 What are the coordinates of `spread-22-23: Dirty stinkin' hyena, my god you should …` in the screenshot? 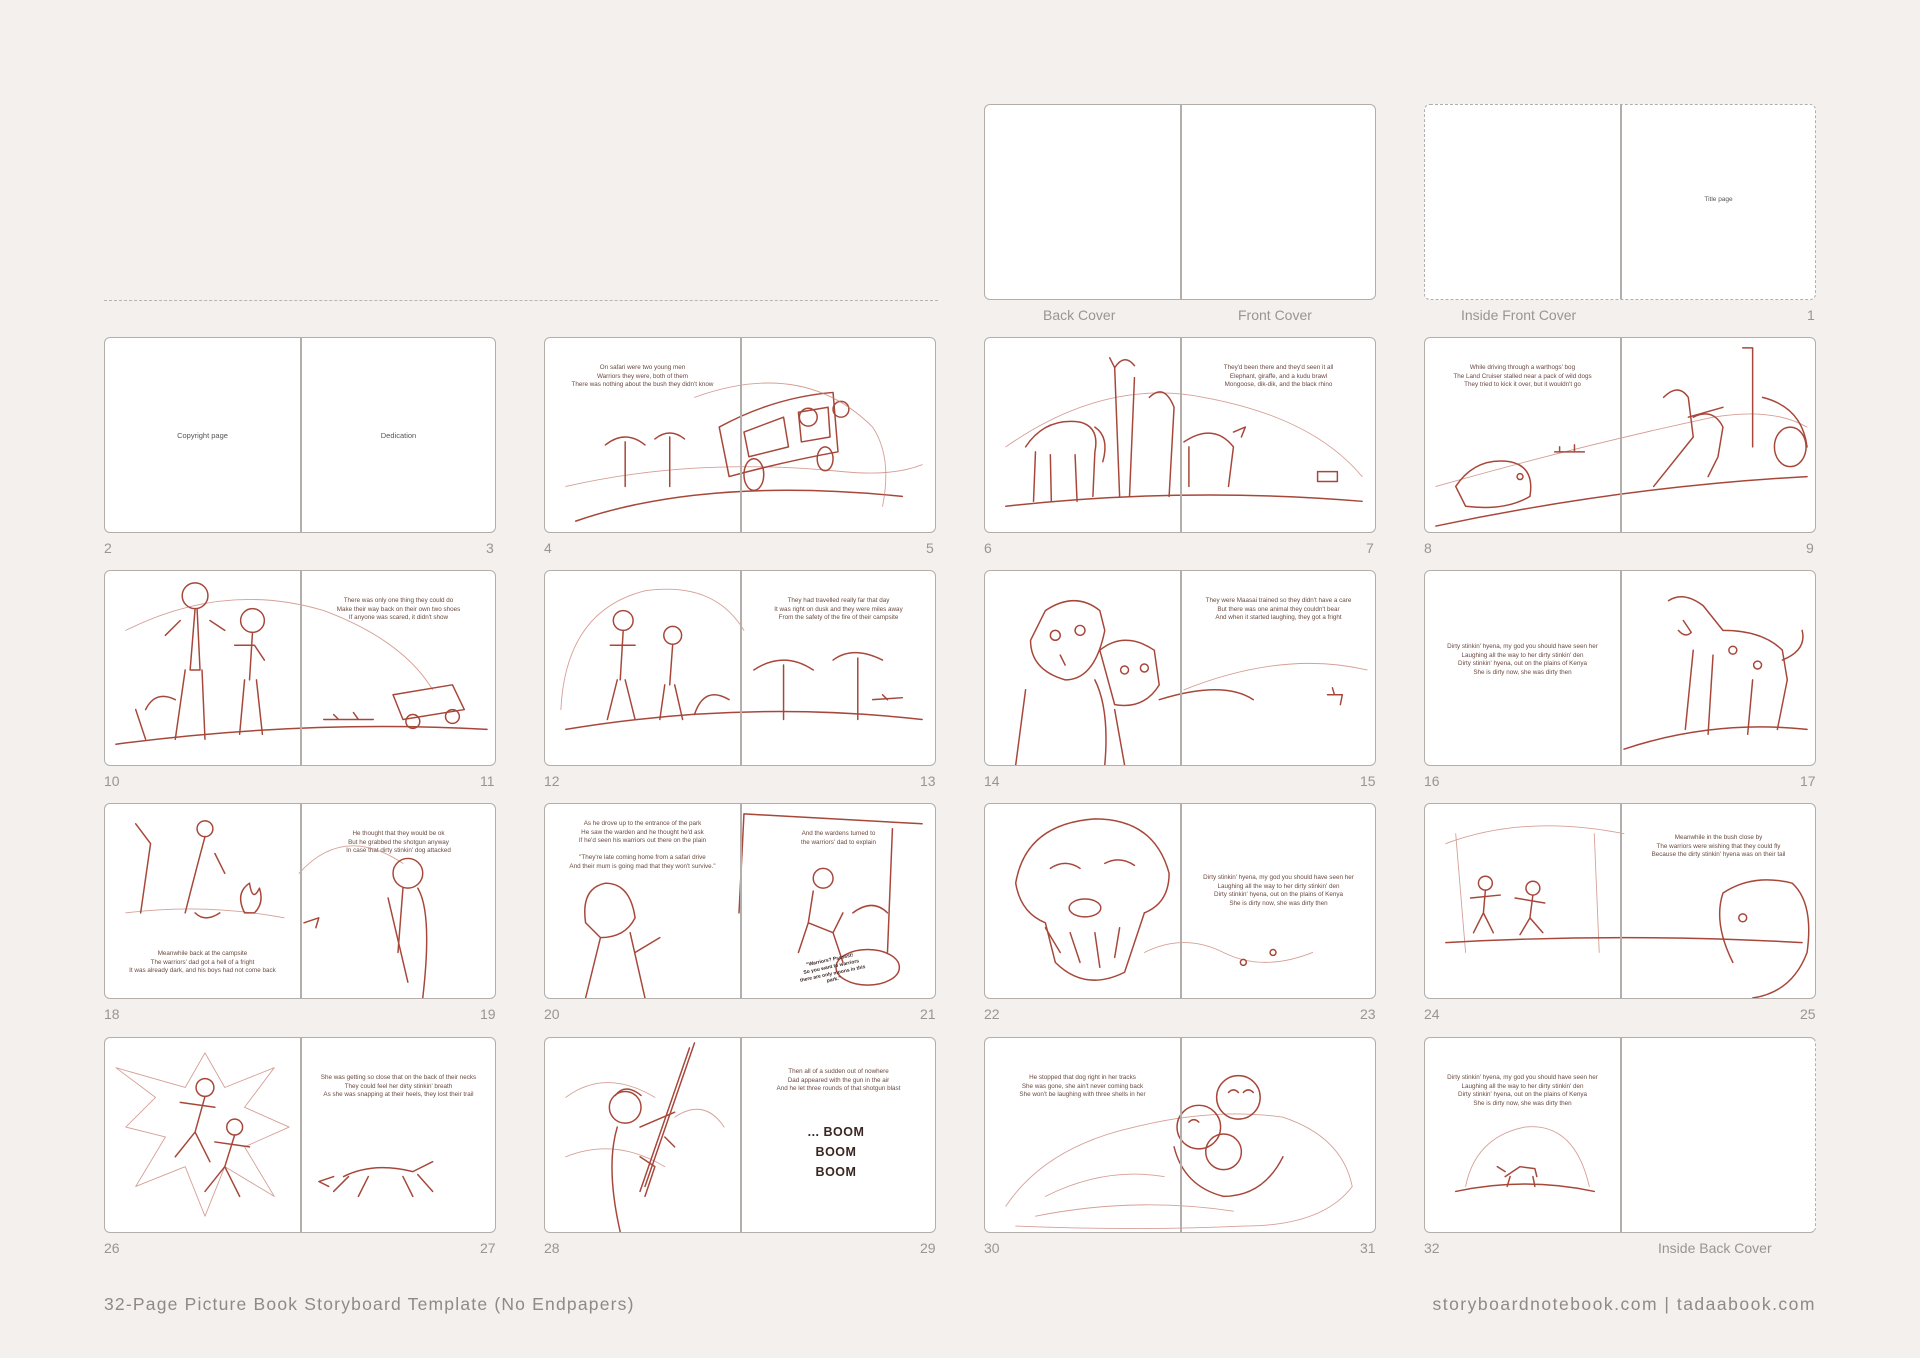 It's located at (1180, 901).